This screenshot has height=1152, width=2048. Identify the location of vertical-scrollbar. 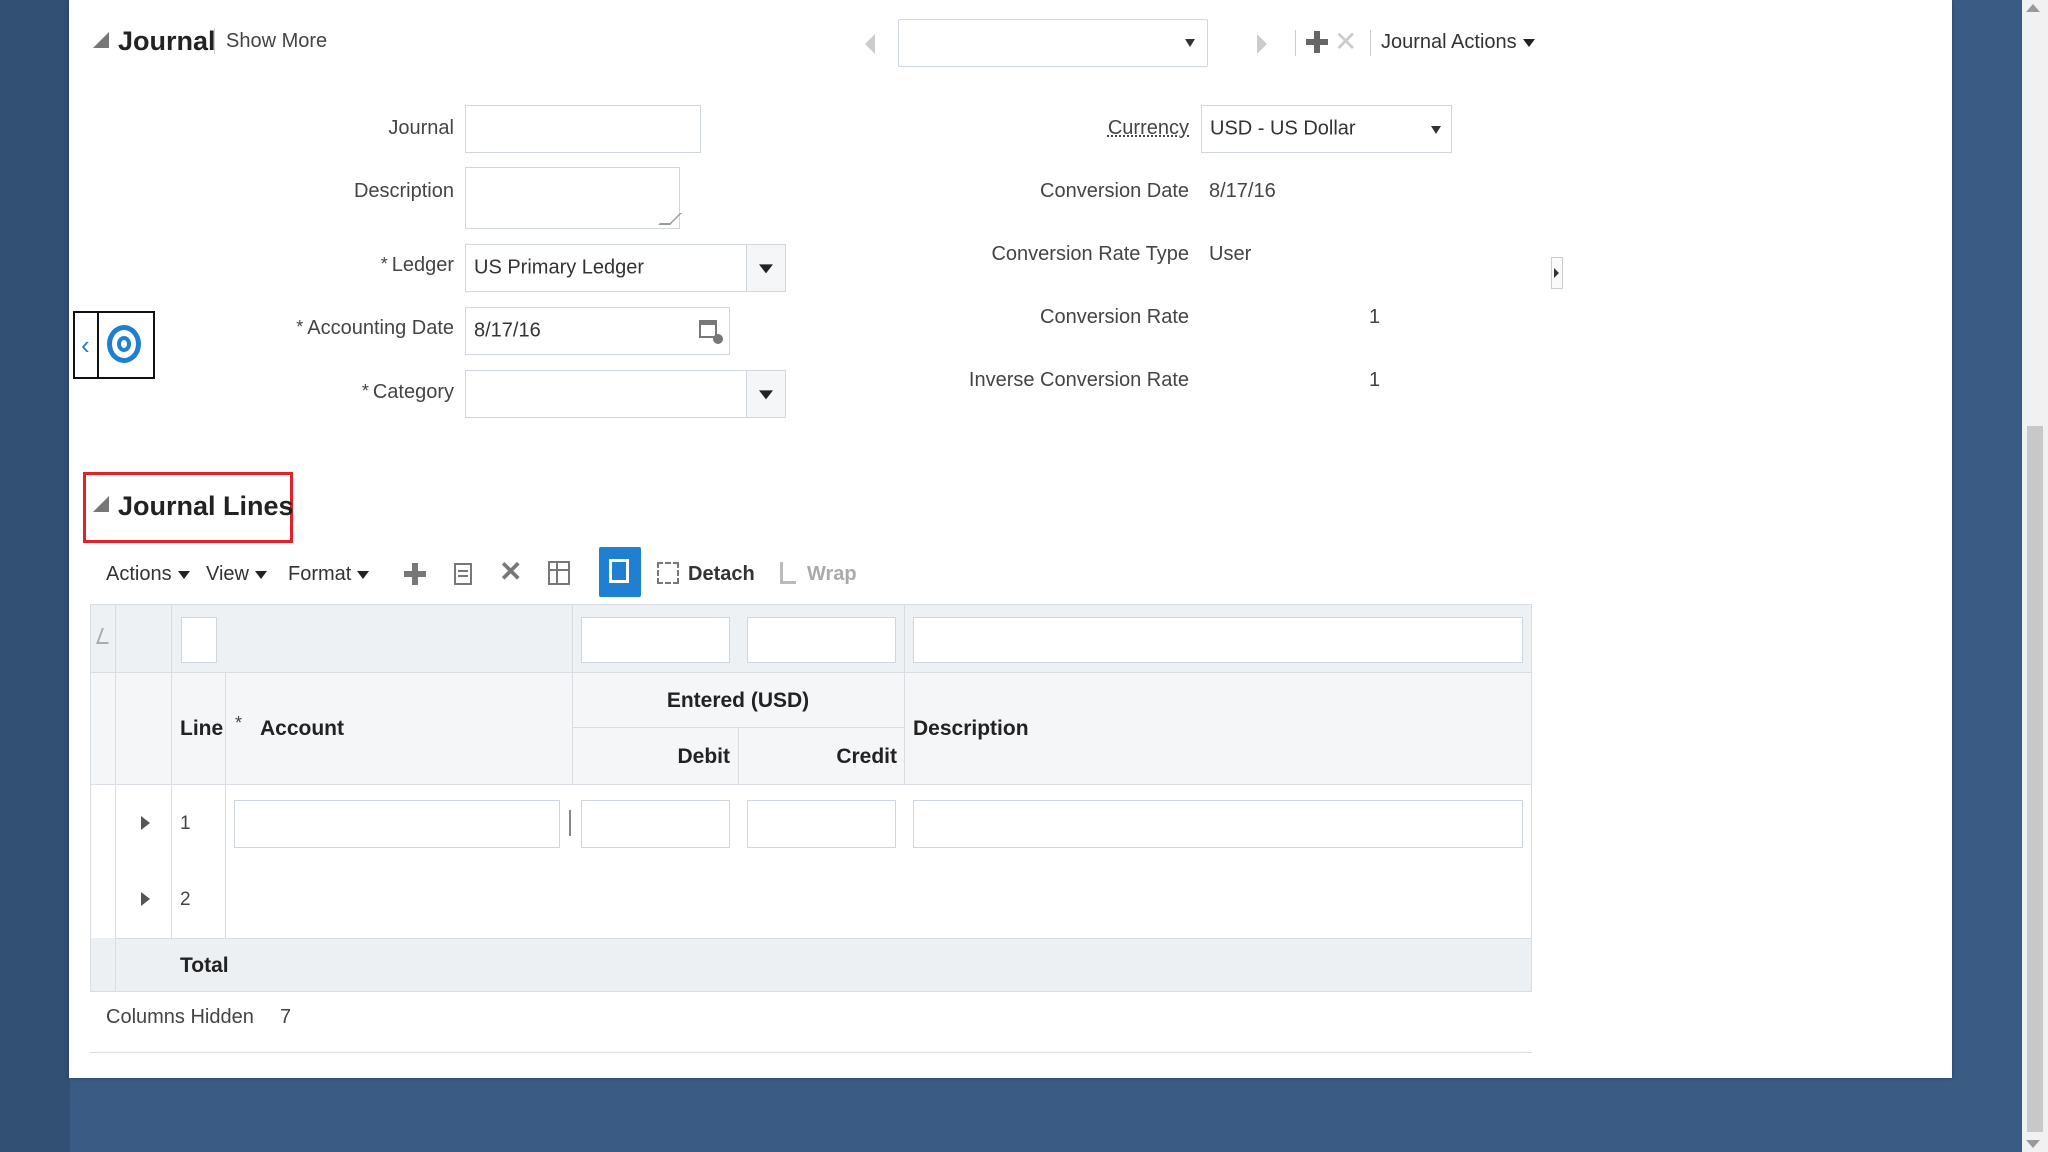
(2035, 576).